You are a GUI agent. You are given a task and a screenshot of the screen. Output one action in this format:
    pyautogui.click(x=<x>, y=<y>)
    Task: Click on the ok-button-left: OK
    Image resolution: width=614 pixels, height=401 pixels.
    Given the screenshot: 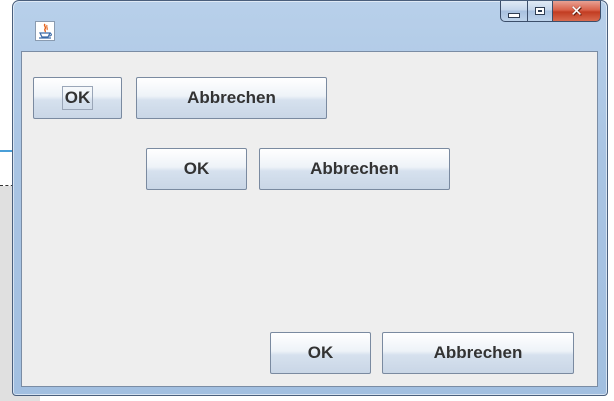 What is the action you would take?
    pyautogui.click(x=77, y=98)
    